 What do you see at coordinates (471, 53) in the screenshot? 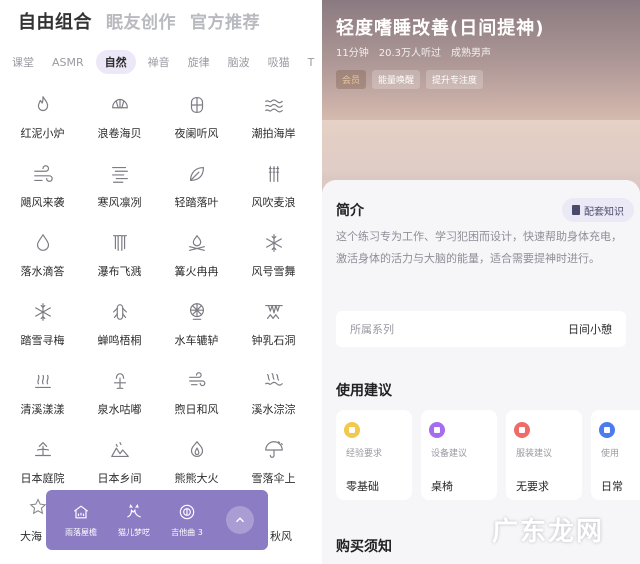
I see `voice-type: 成熟男声` at bounding box center [471, 53].